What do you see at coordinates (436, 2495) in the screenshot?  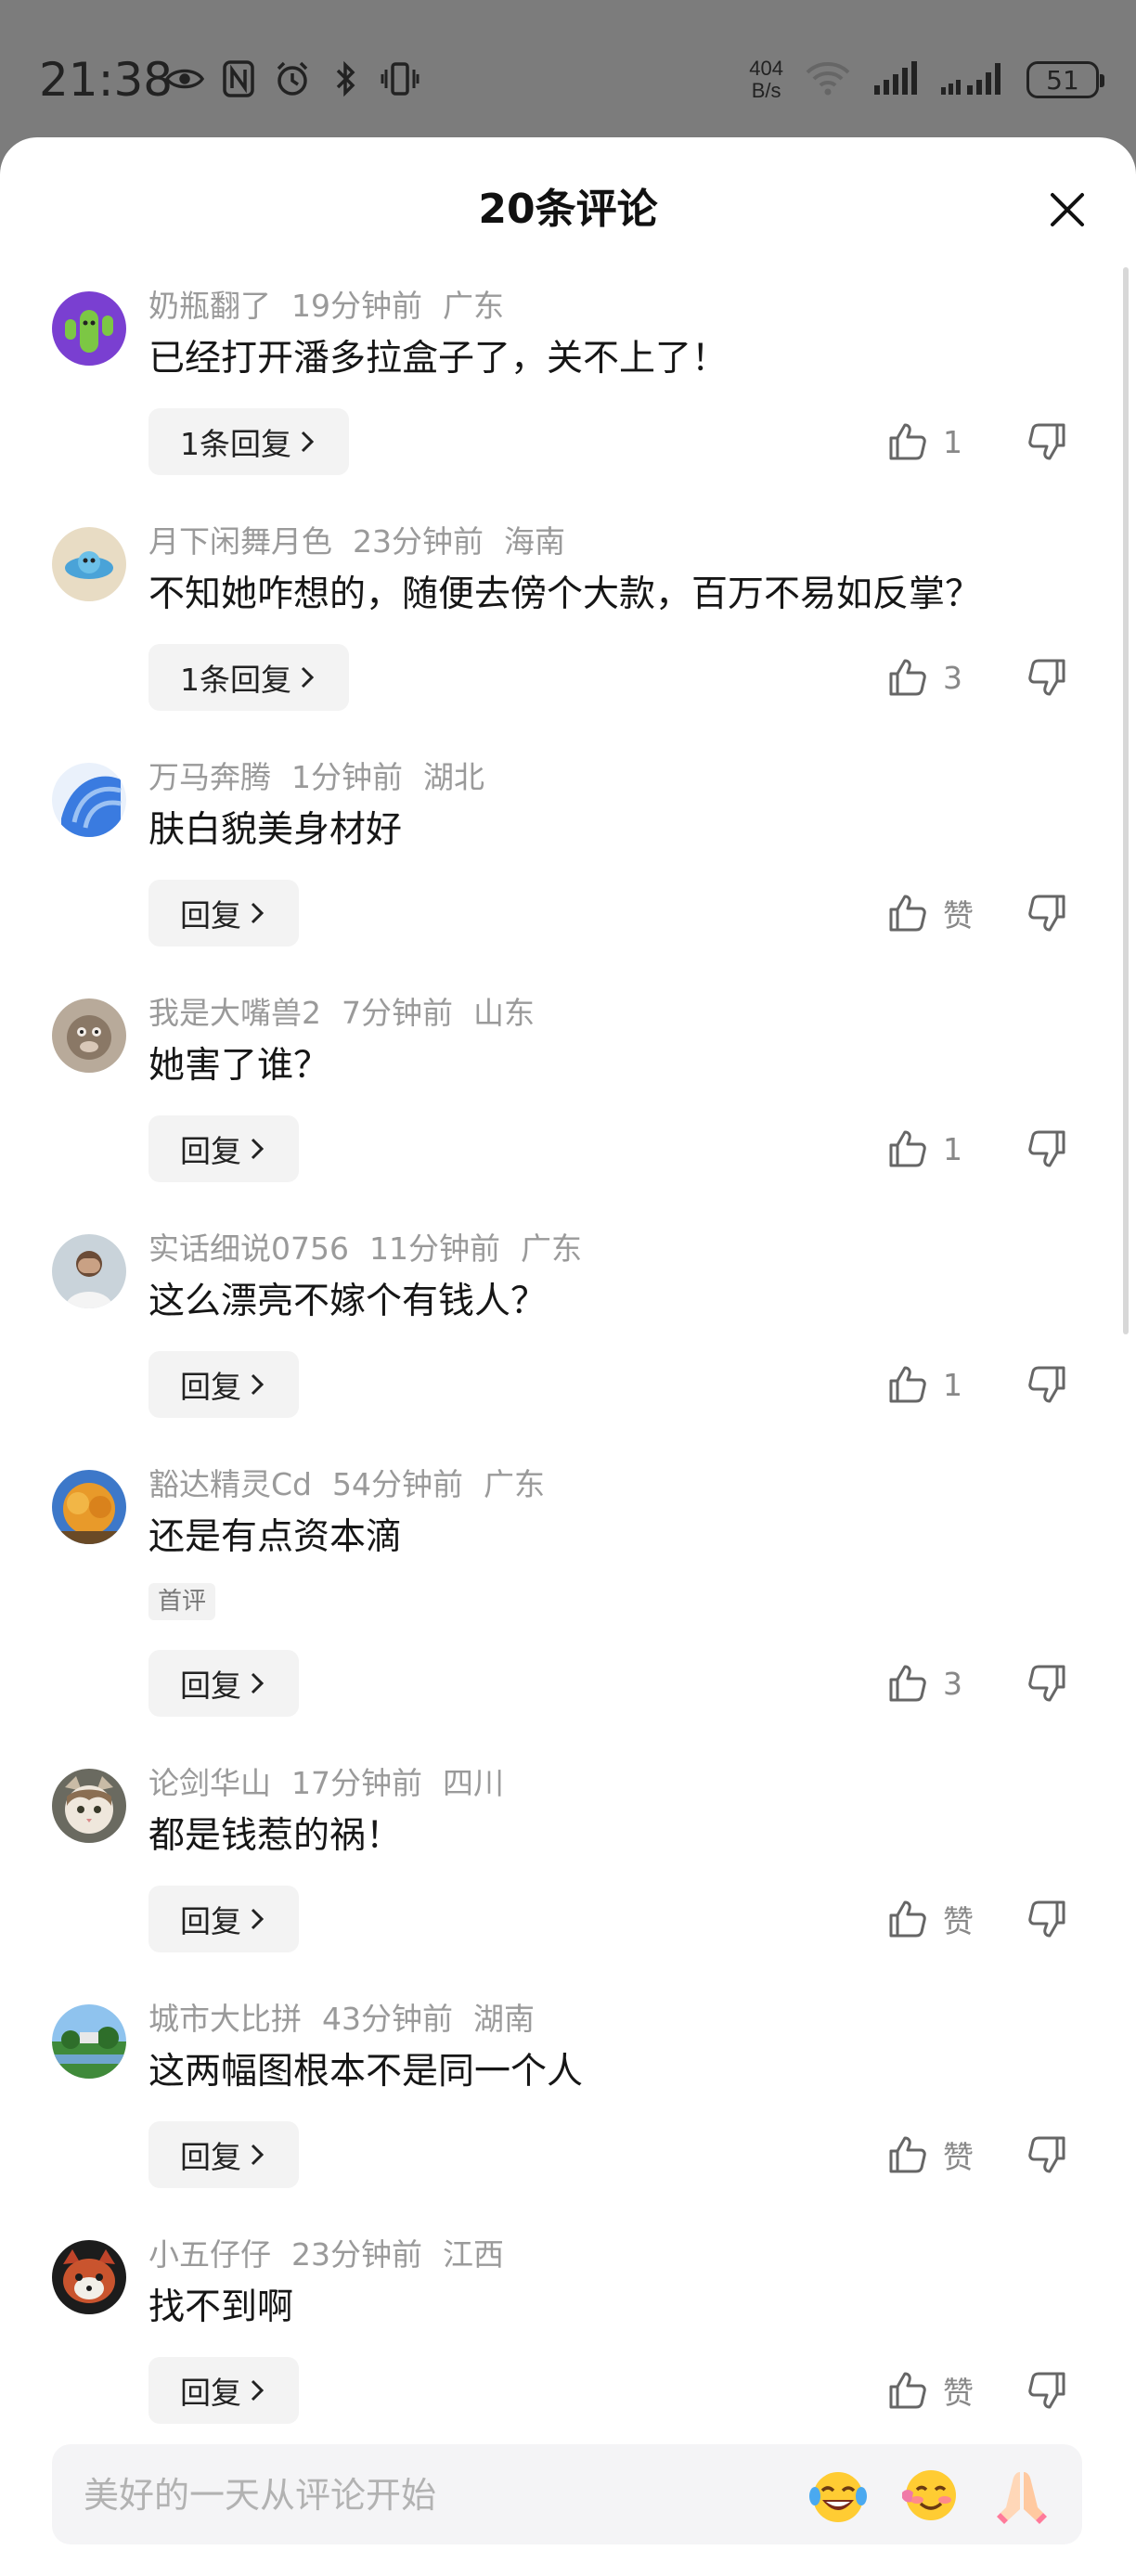 I see `comment-input` at bounding box center [436, 2495].